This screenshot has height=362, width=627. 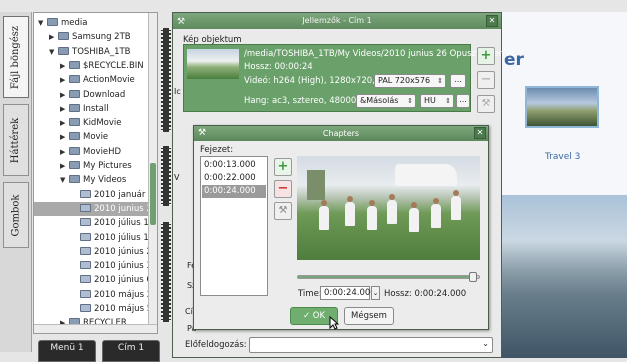 What do you see at coordinates (440, 81) in the screenshot?
I see `chevron-down-icon: ⇕` at bounding box center [440, 81].